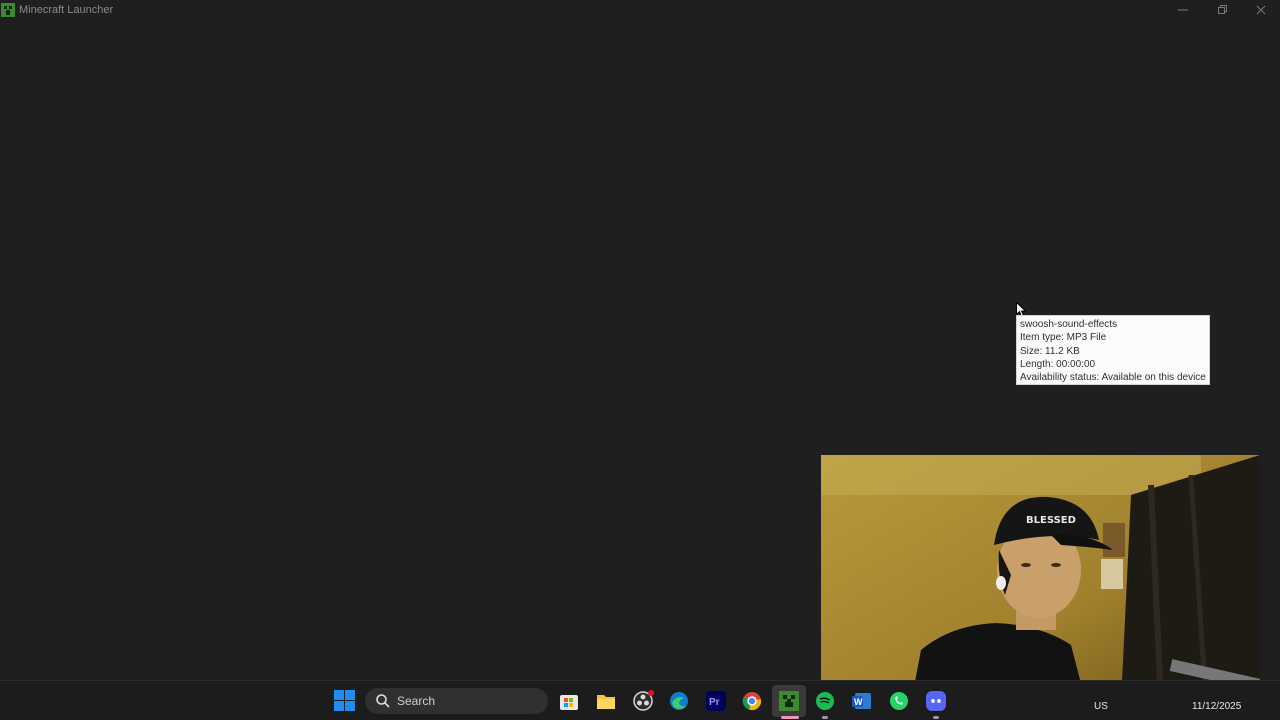  I want to click on tooltip-file-name: swoosh-sound-effects, so click(1069, 324).